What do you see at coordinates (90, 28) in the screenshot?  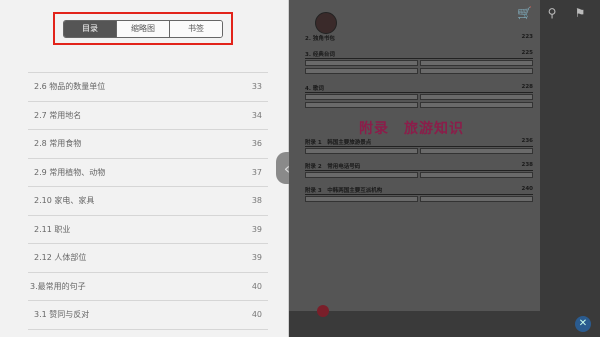 I see `tab-contents: 目录` at bounding box center [90, 28].